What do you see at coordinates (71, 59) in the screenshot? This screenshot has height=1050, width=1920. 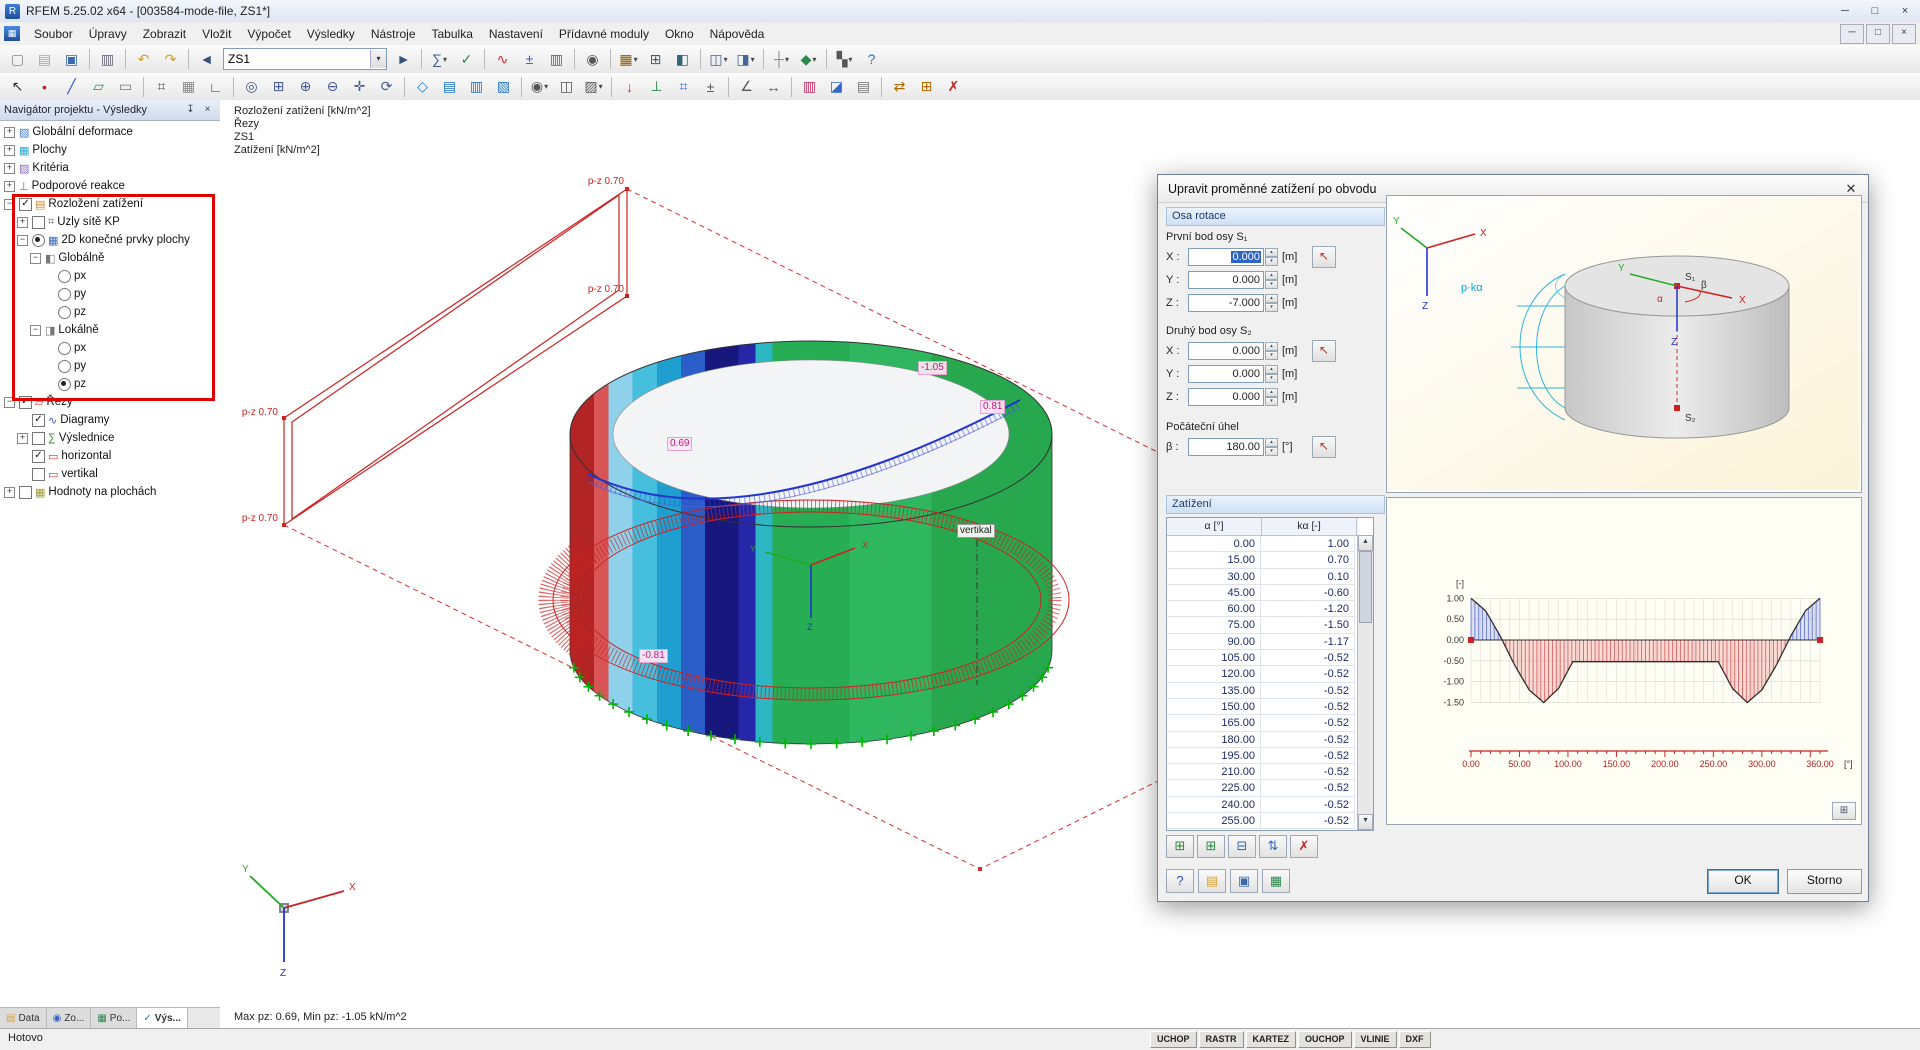 I see `save-model-button: ▣` at bounding box center [71, 59].